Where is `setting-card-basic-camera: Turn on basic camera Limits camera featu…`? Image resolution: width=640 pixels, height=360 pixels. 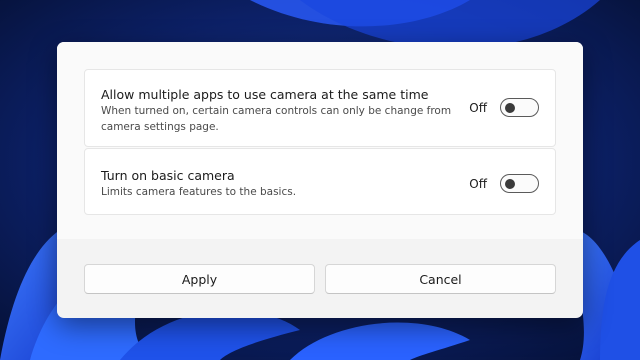
setting-card-basic-camera: Turn on basic camera Limits camera featu… is located at coordinates (320, 181).